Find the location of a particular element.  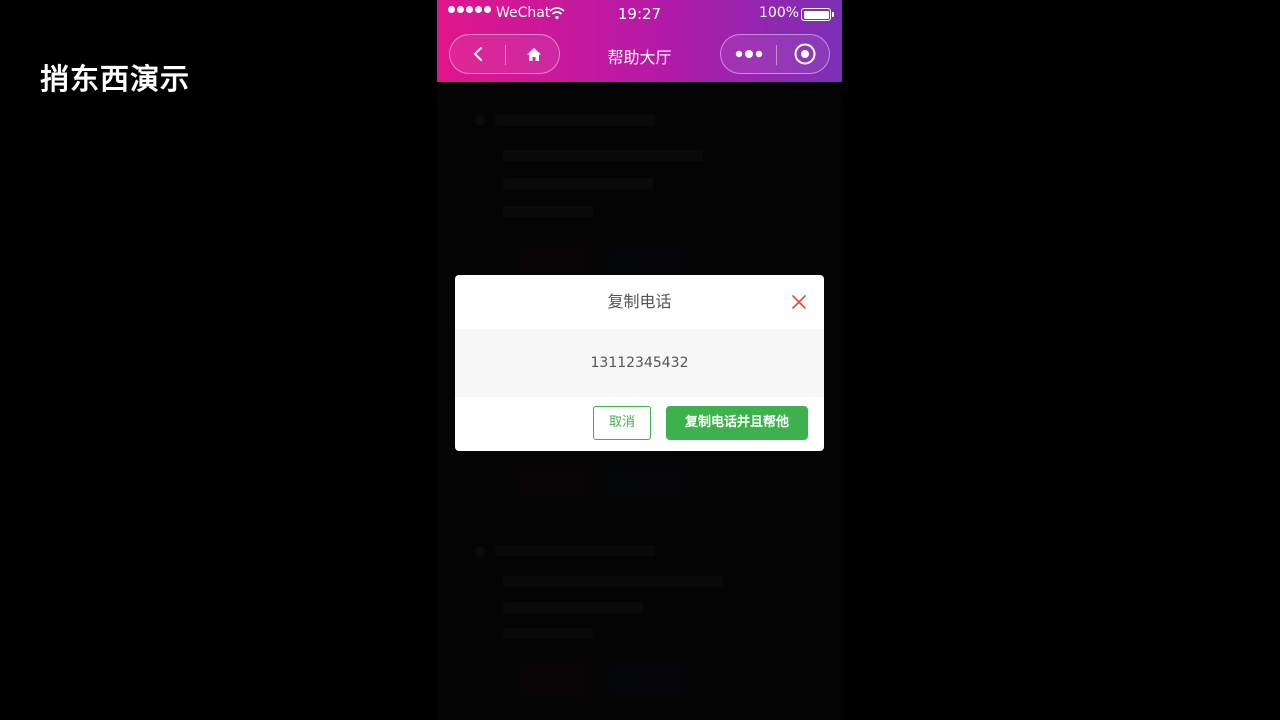

dialog-title: 复制电话 is located at coordinates (639, 301).